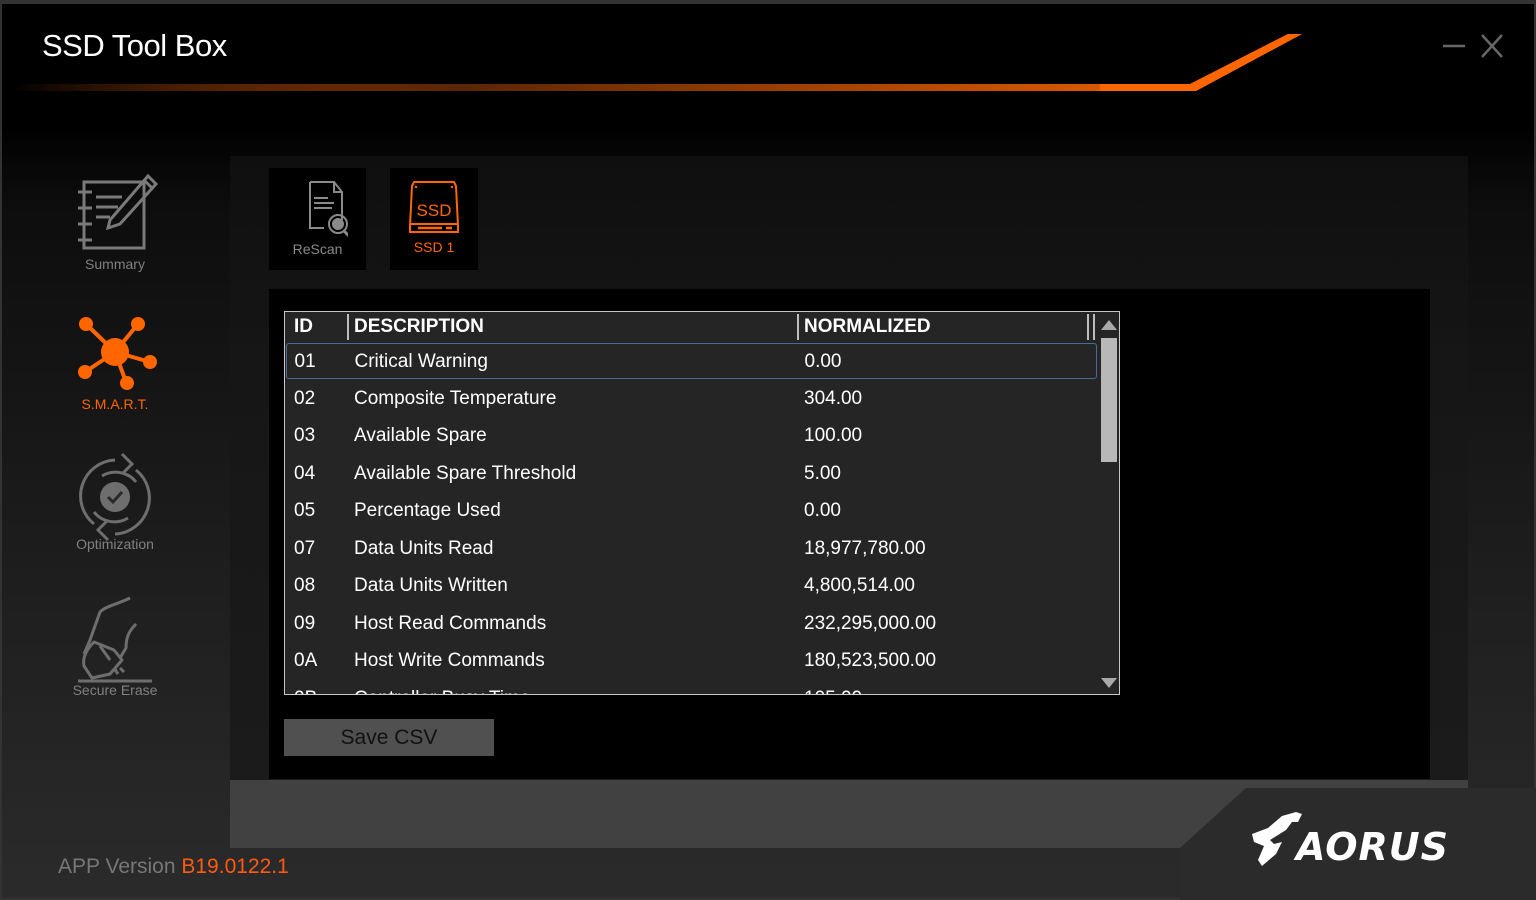 The image size is (1536, 900). Describe the element at coordinates (1277, 839) in the screenshot. I see `eagle-mark-icon` at that location.